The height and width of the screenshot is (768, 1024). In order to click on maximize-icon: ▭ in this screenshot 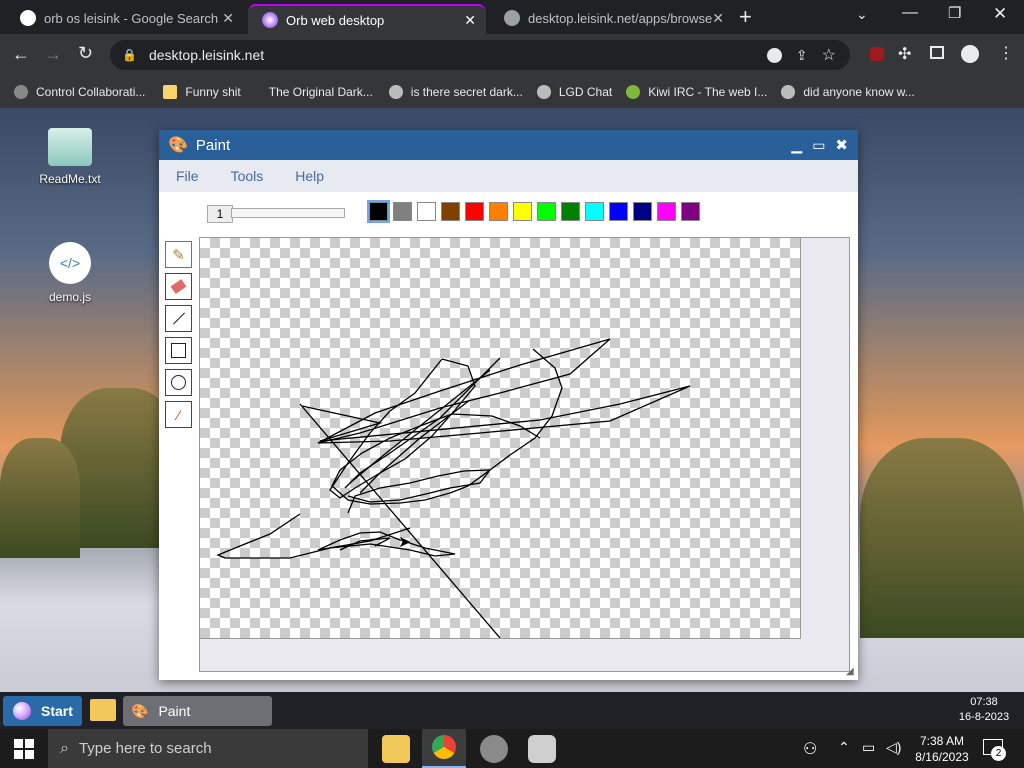, I will do `click(818, 145)`.